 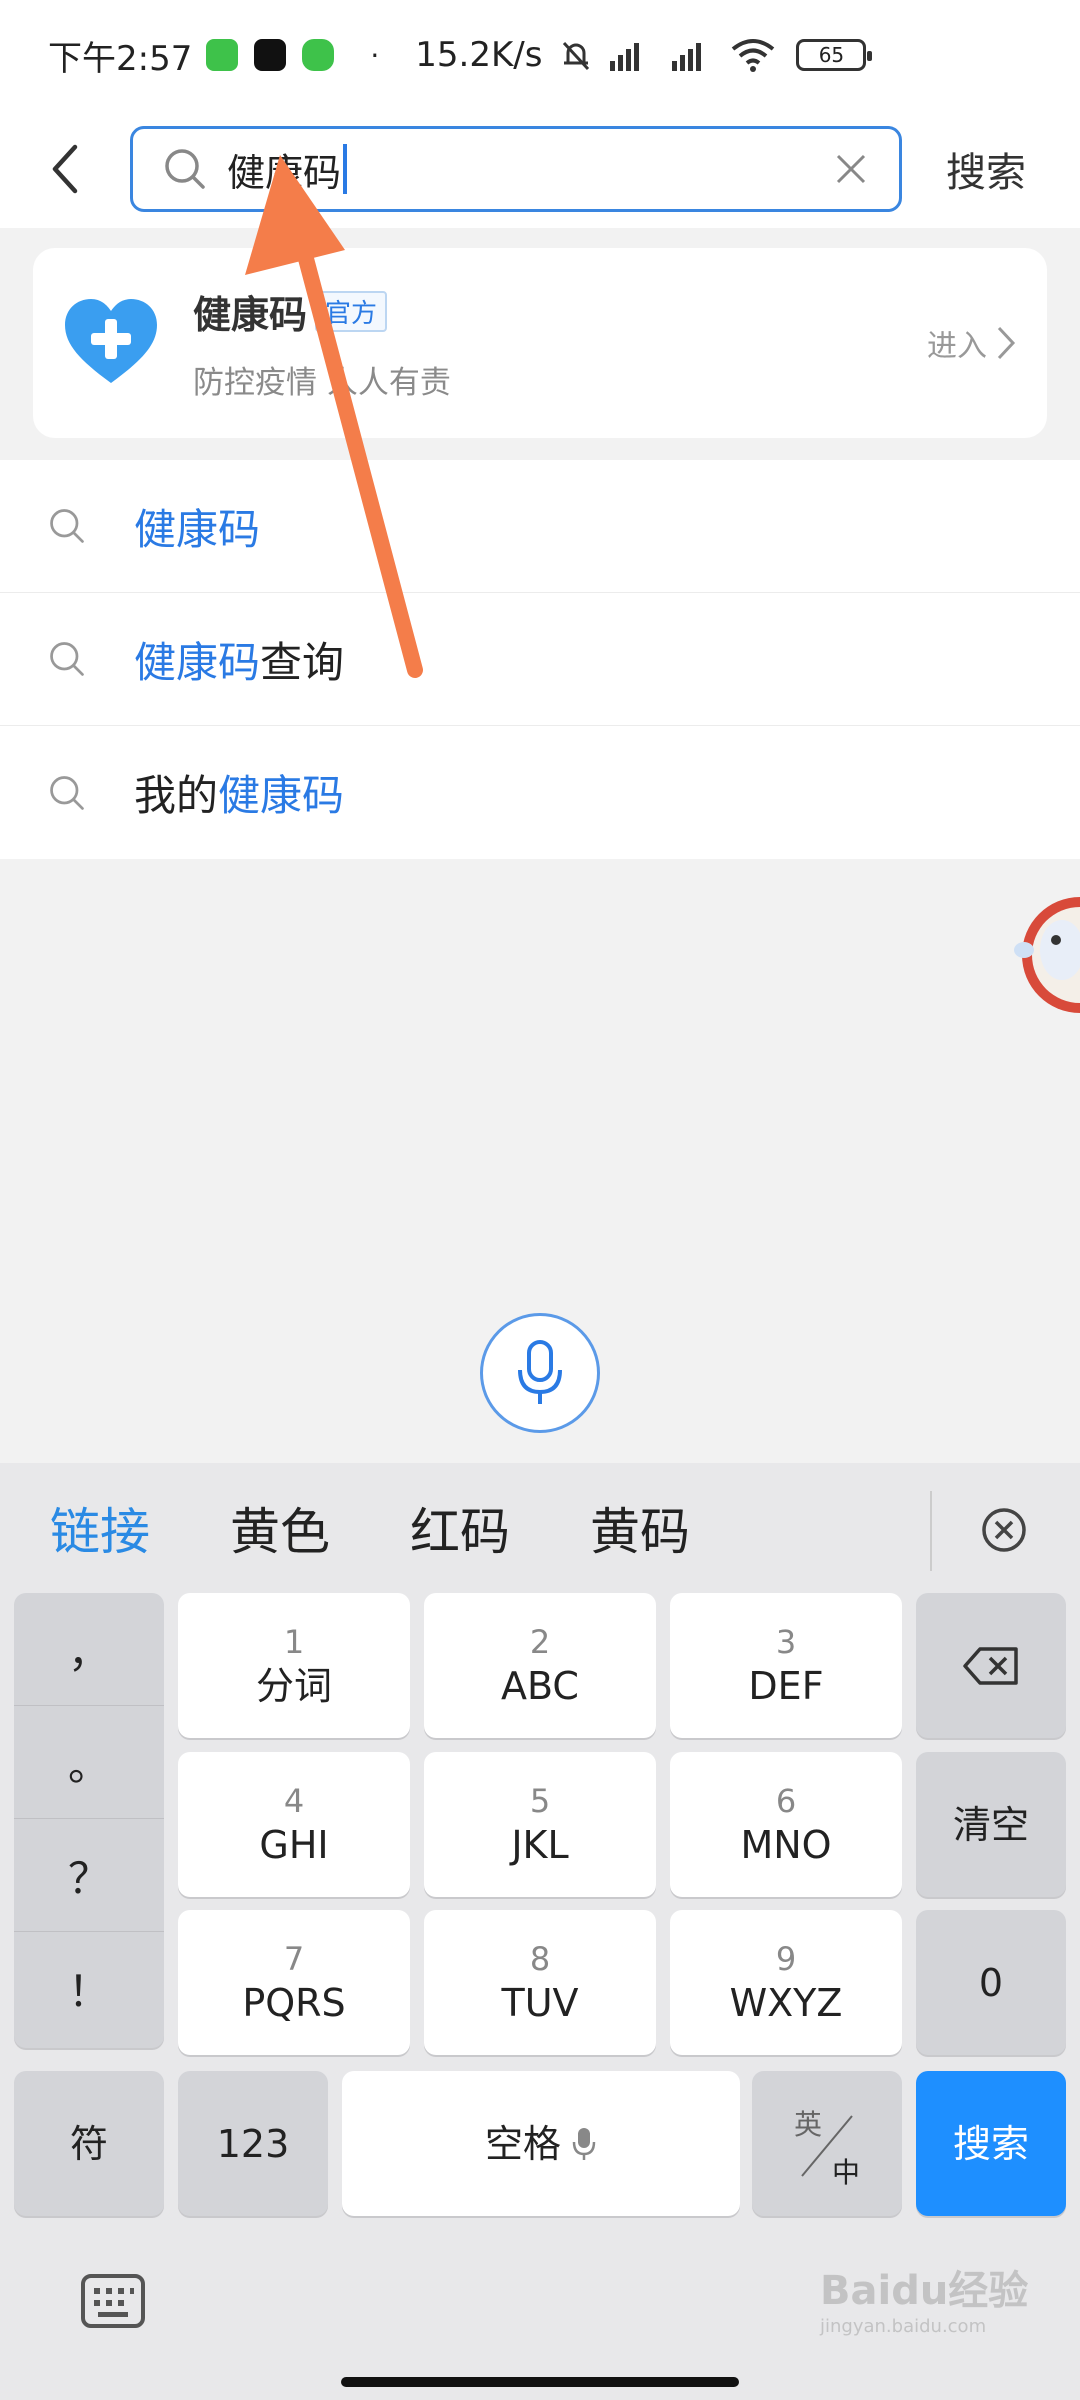 What do you see at coordinates (293, 1685) in the screenshot?
I see `key-label: 分词` at bounding box center [293, 1685].